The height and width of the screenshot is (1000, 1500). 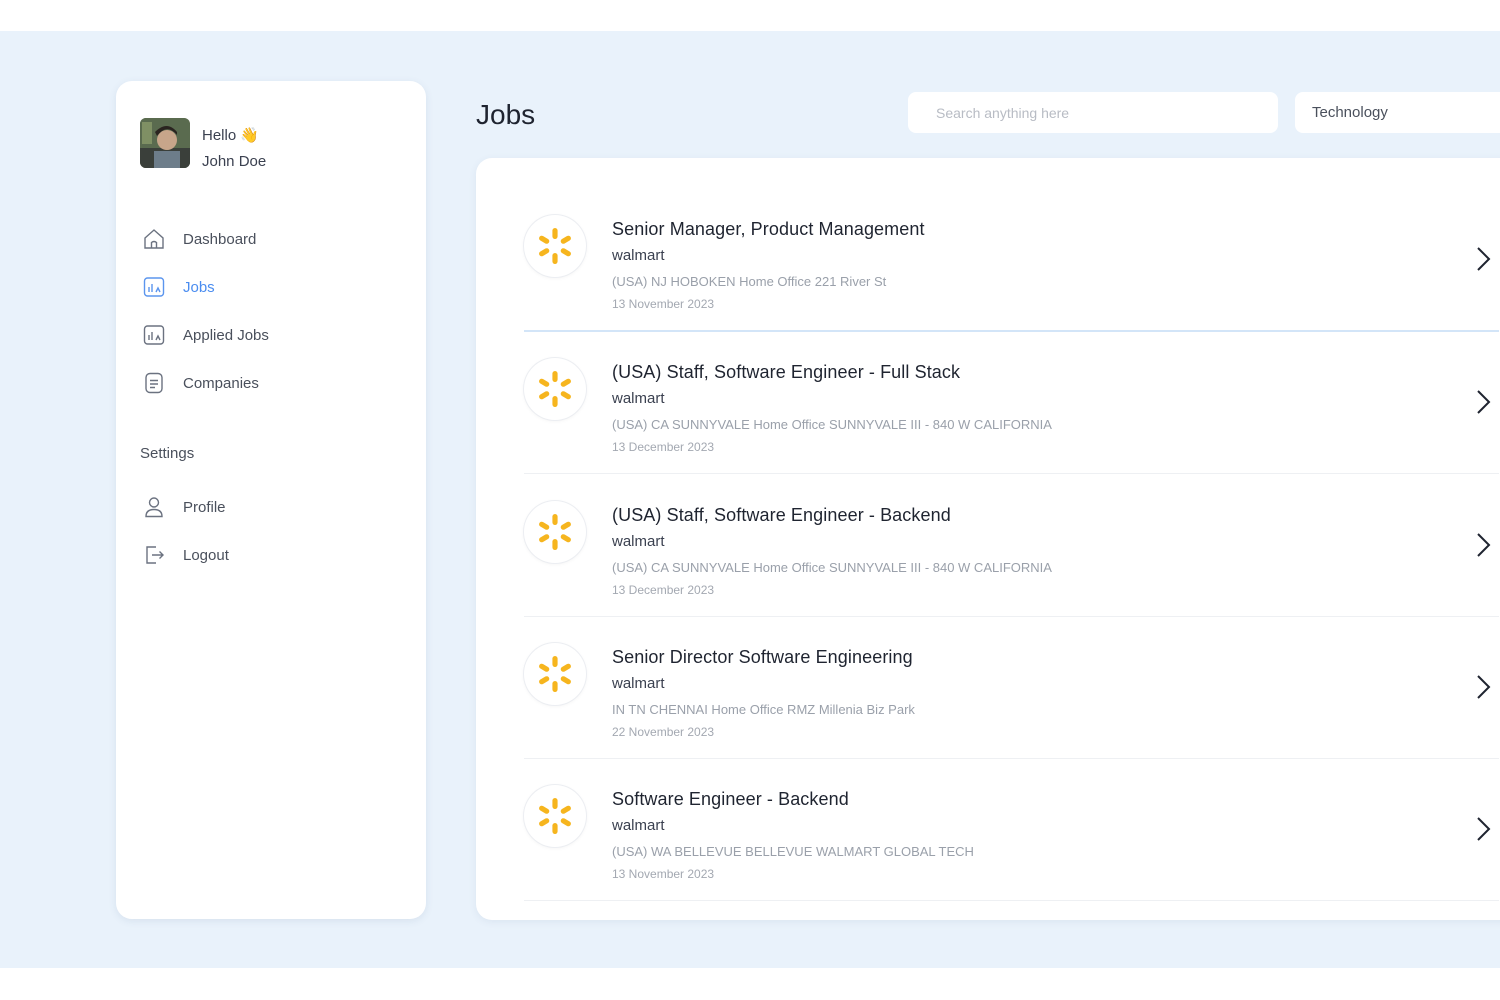 I want to click on avatar, so click(x=165, y=143).